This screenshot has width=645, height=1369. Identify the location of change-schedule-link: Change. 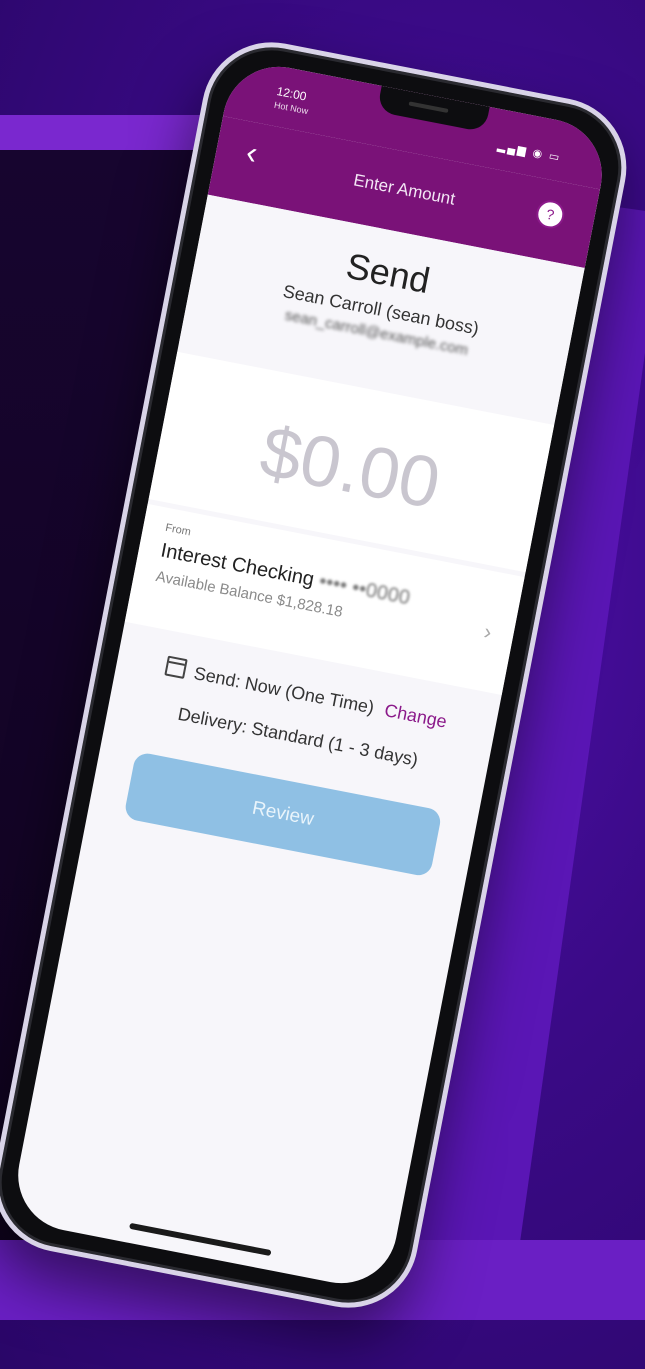
(416, 716).